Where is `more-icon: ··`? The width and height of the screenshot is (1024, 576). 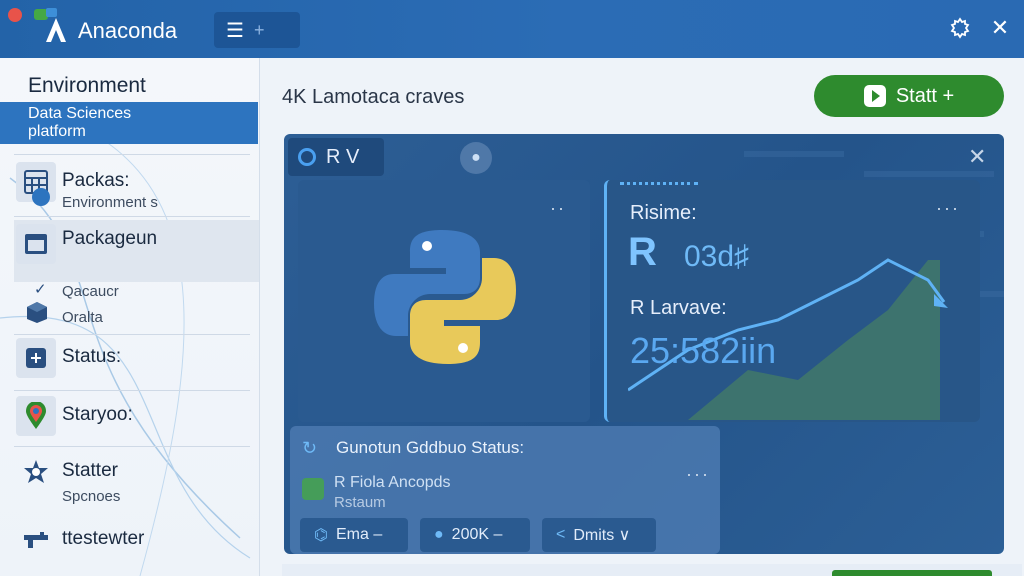
more-icon: ·· is located at coordinates (558, 208).